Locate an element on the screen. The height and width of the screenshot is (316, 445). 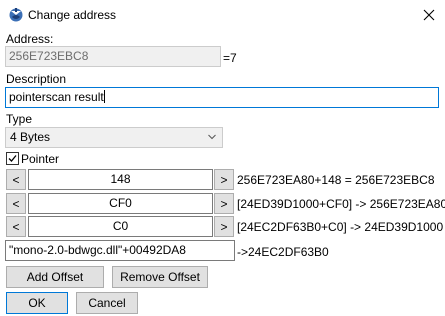
close-icon is located at coordinates (429, 15).